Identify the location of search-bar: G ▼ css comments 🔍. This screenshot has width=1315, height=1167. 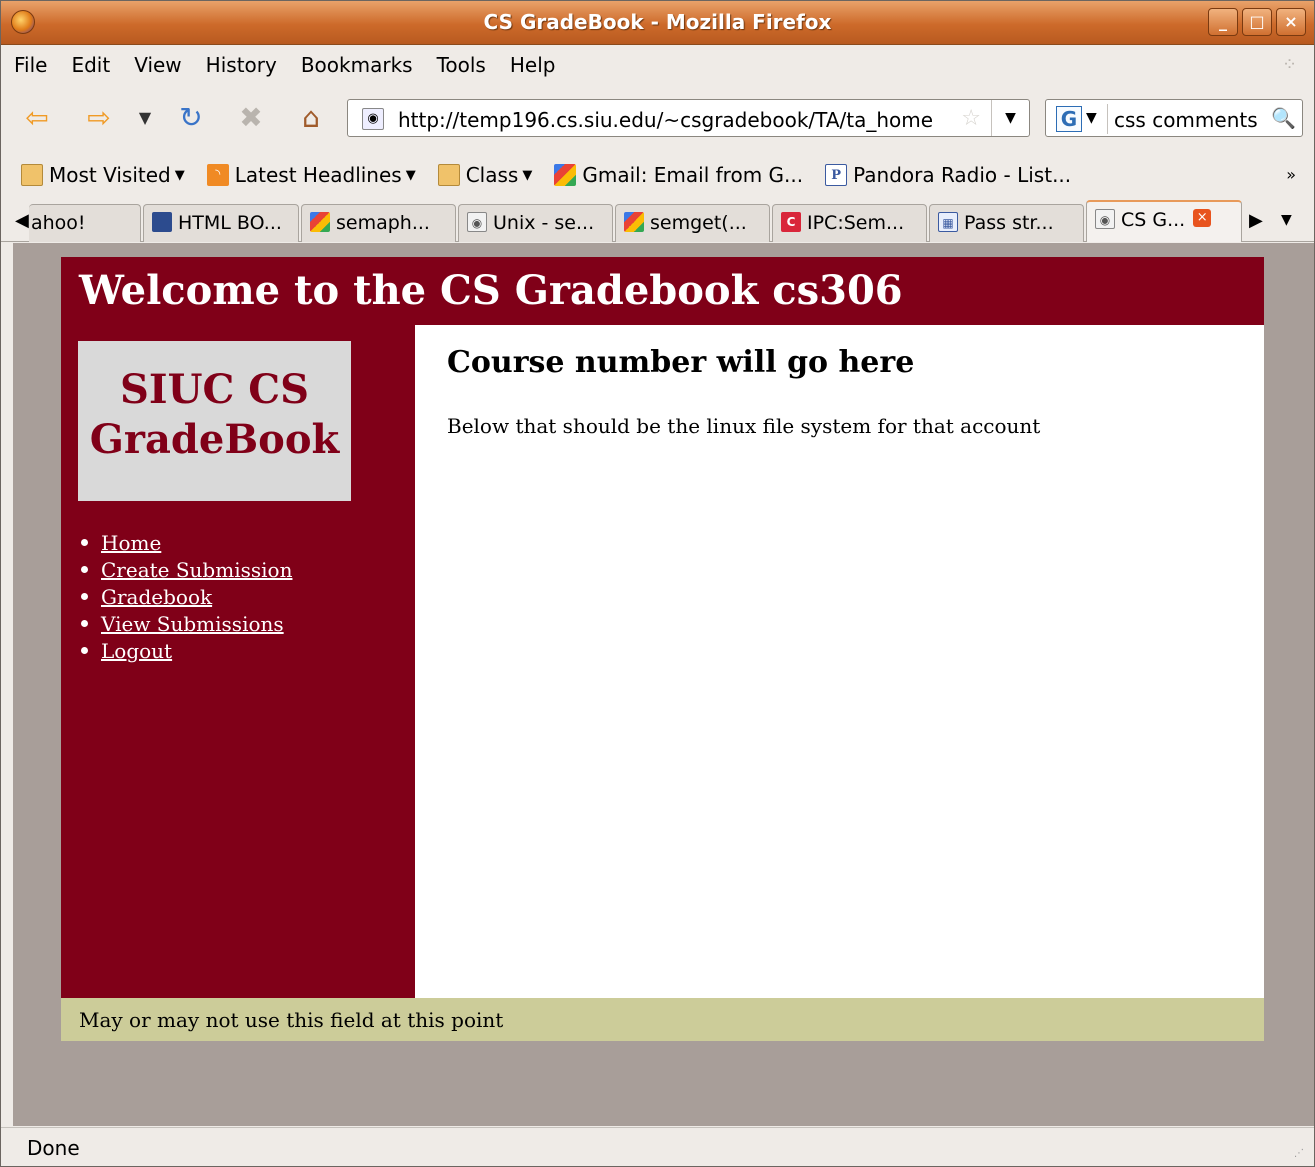
(1174, 118).